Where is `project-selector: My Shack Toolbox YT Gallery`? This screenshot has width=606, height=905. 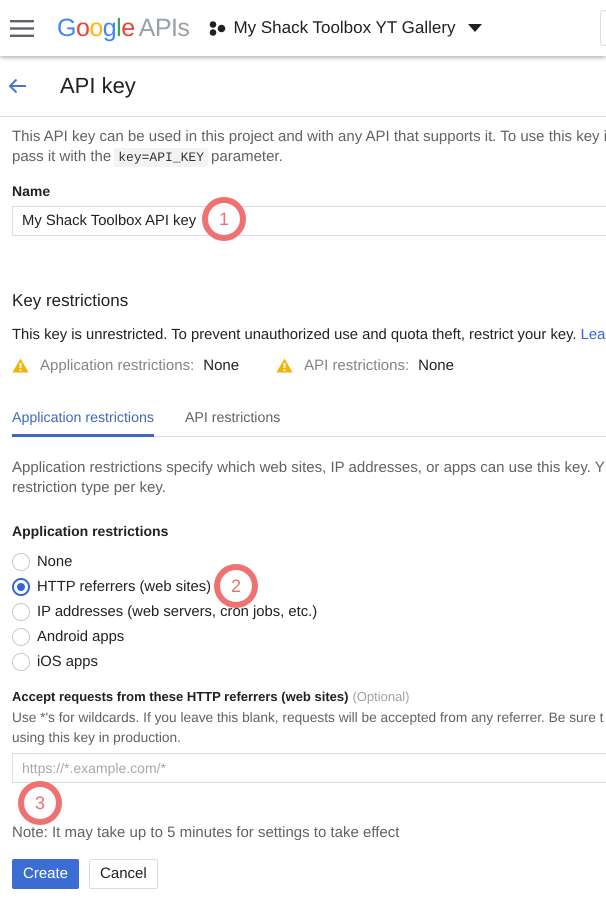
project-selector: My Shack Toolbox YT Gallery is located at coordinates (344, 28).